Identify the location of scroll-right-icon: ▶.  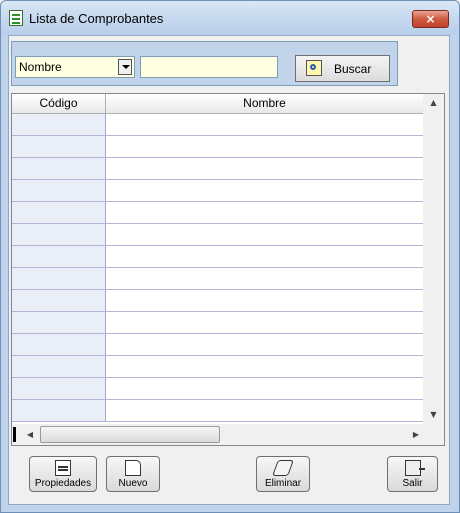
(416, 434).